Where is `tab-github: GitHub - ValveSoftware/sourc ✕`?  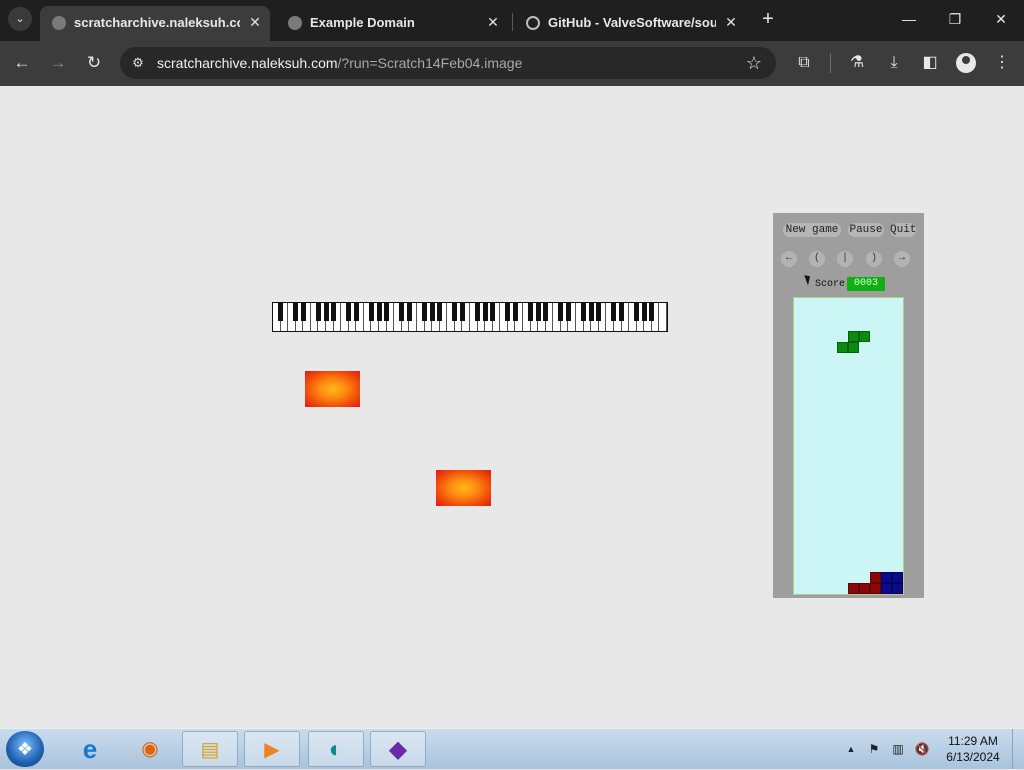 tab-github: GitHub - ValveSoftware/sourc ✕ is located at coordinates (632, 23).